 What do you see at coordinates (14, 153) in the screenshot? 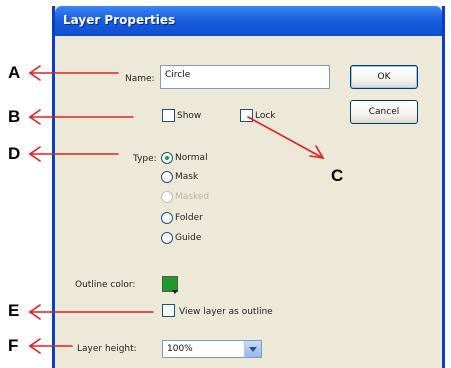
I see `callout-d: D` at bounding box center [14, 153].